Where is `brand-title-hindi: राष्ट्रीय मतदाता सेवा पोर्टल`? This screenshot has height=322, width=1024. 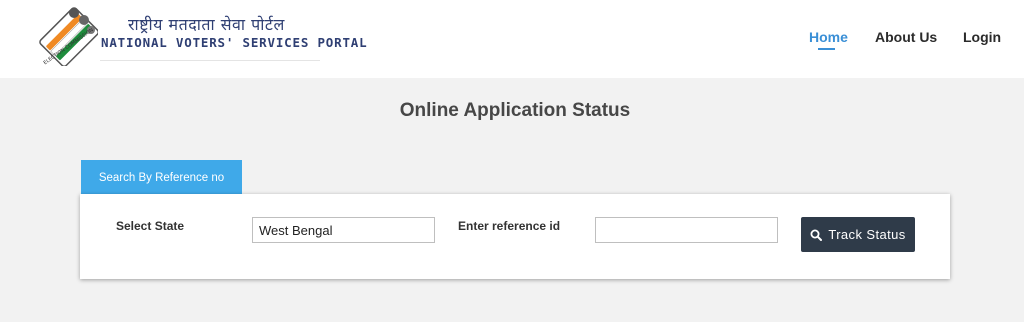 brand-title-hindi: राष्ट्रीय मतदाता सेवा पोर्टल is located at coordinates (206, 24).